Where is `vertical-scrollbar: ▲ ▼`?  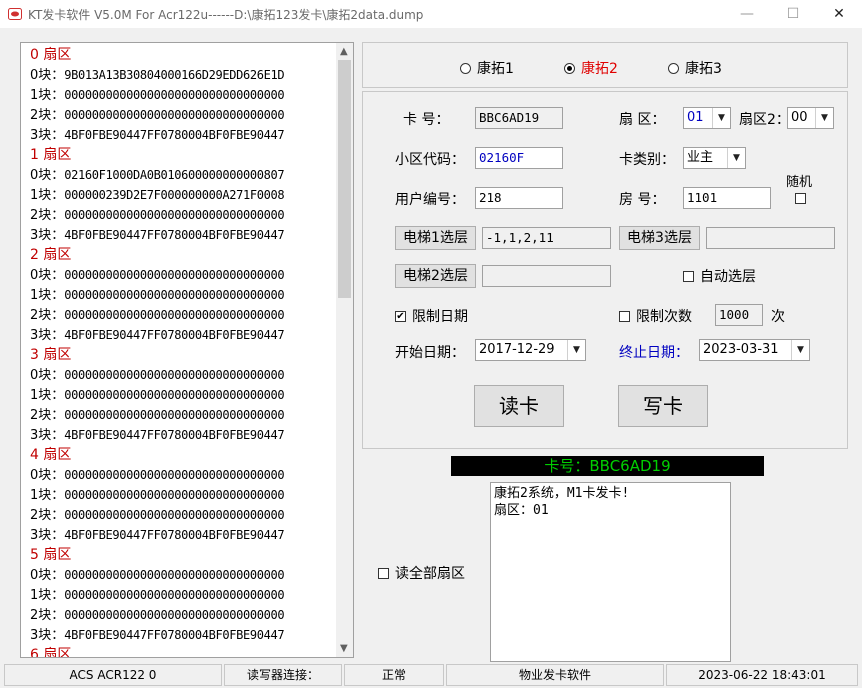 vertical-scrollbar: ▲ ▼ is located at coordinates (344, 350).